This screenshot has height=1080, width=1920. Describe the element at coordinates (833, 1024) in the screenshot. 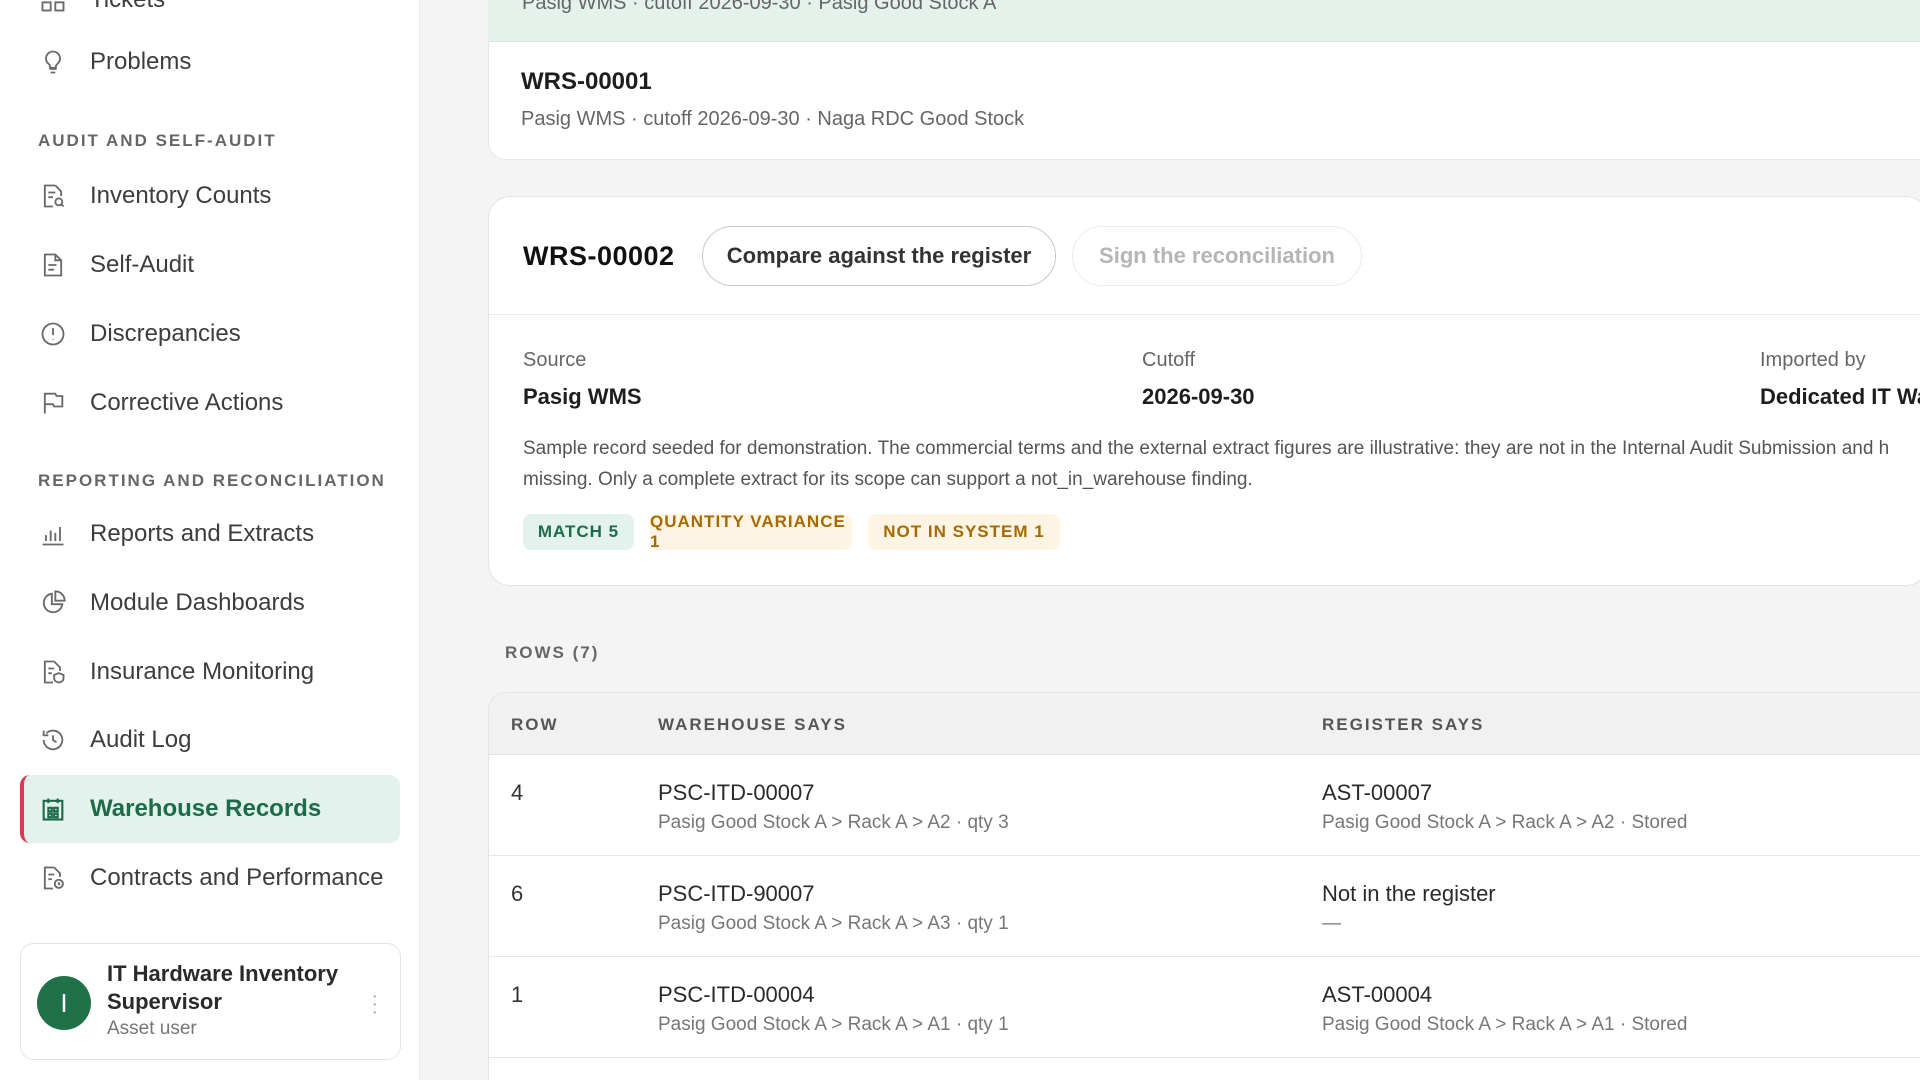

I see `warehouse-item-location: Pasig Good Stock A > Rack A > A1 · qty 1` at that location.